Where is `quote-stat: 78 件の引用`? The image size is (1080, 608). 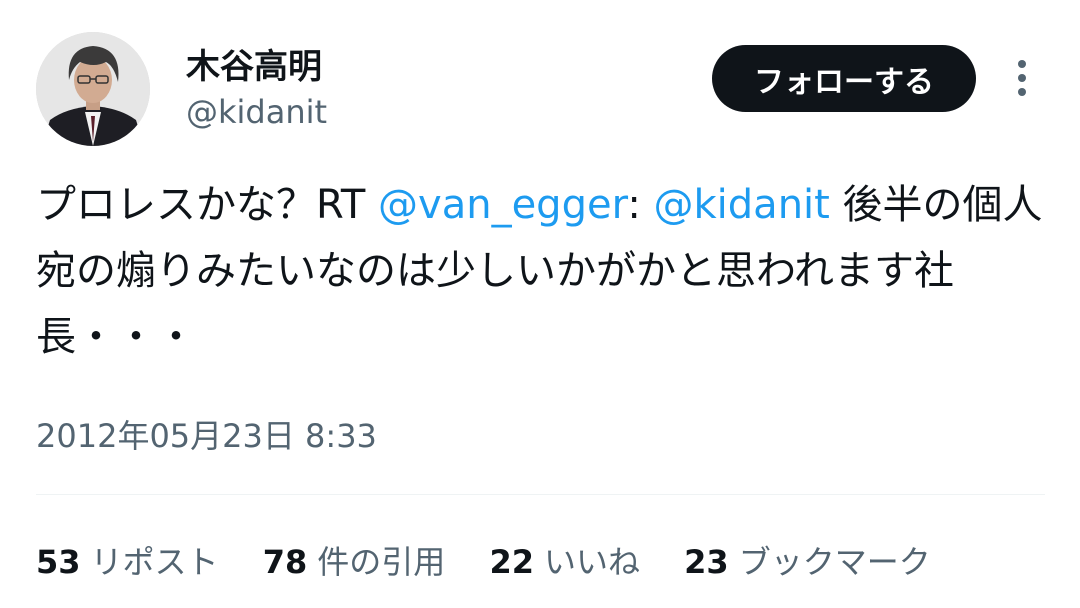
quote-stat: 78 件の引用 is located at coordinates (354, 562).